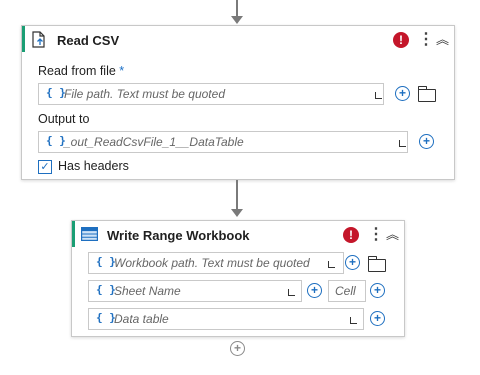 Image resolution: width=480 pixels, height=375 pixels. What do you see at coordinates (195, 291) in the screenshot?
I see `sheet-name-input: { } Sheet Name` at bounding box center [195, 291].